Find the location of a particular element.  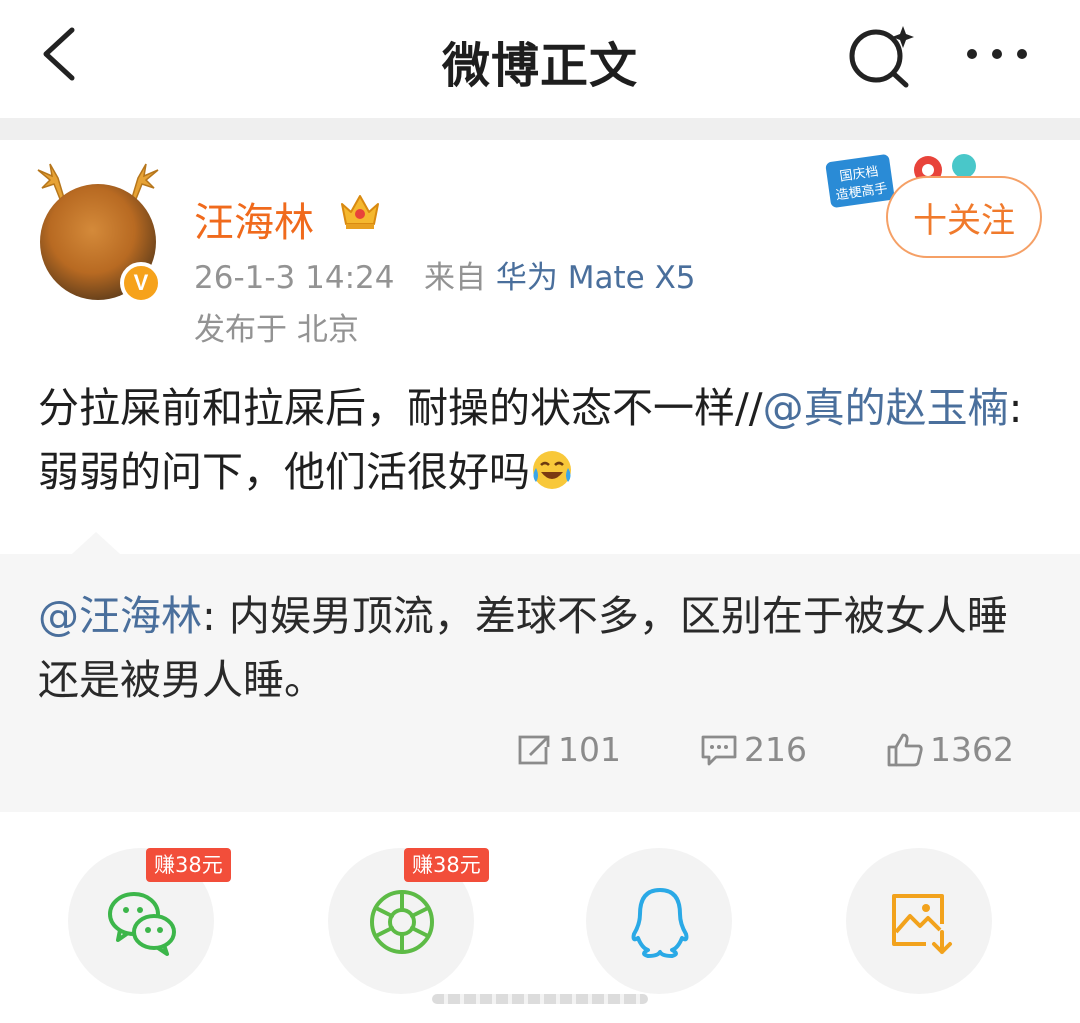

source-prefix: 来自 is located at coordinates (455, 278).